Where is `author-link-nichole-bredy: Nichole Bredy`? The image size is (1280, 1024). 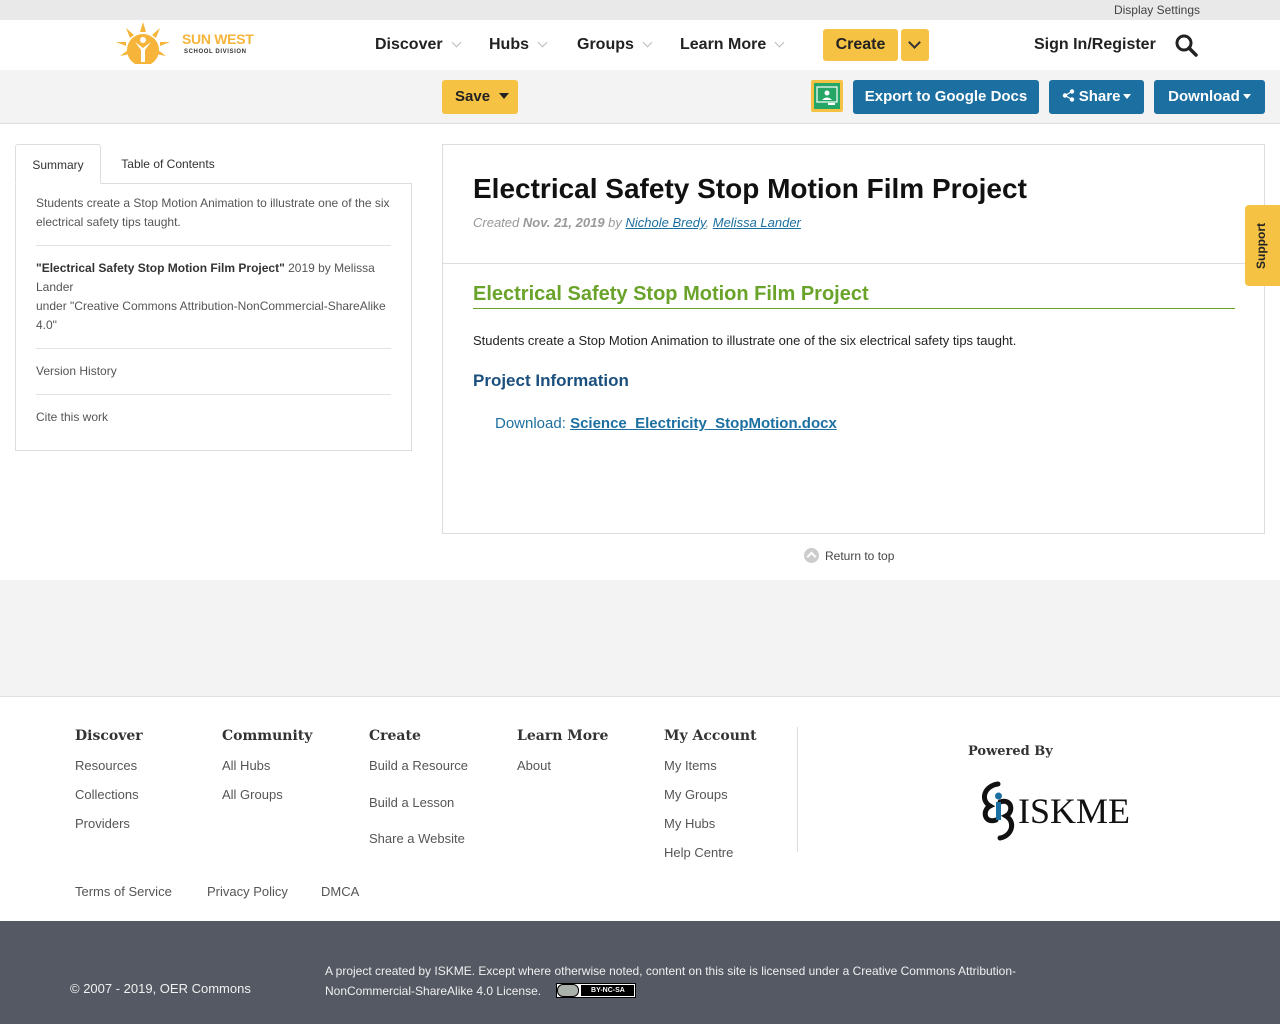
author-link-nichole-bredy: Nichole Bredy is located at coordinates (666, 222).